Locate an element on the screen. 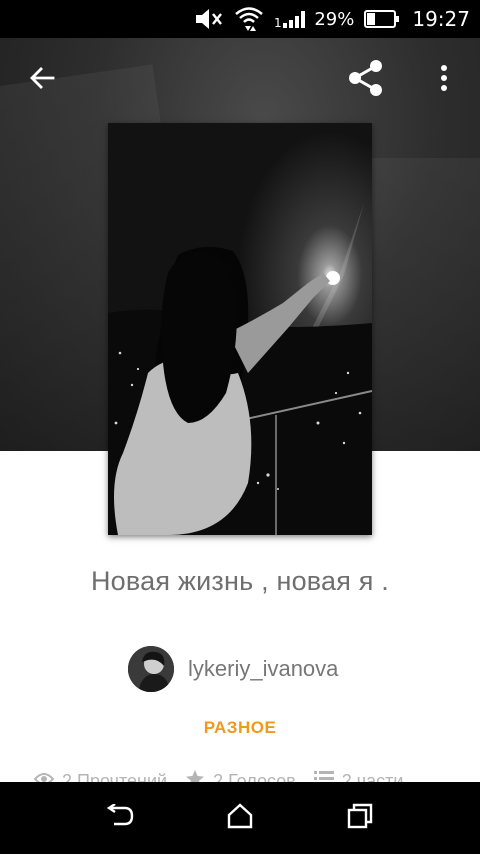 The image size is (480, 854). wifi-icon is located at coordinates (249, 19).